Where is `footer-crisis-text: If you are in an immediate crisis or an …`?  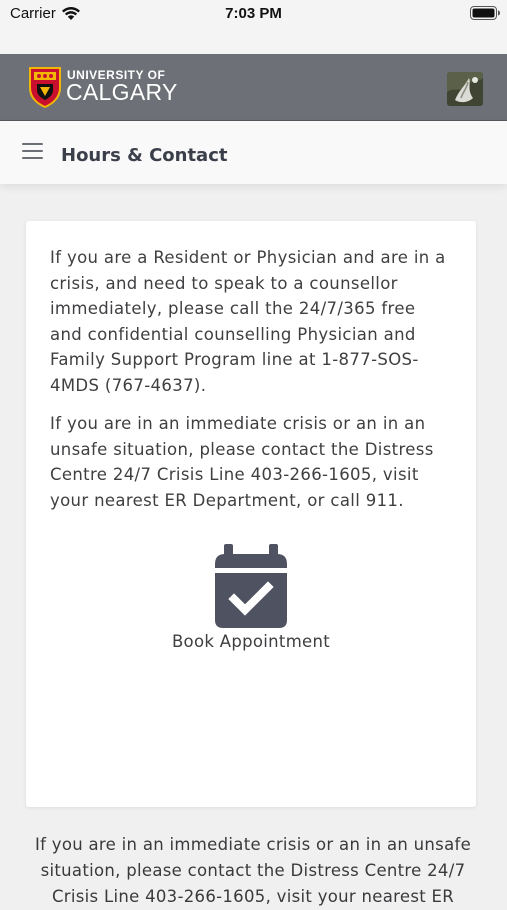
footer-crisis-text: If you are in an immediate crisis or an … is located at coordinates (253, 870).